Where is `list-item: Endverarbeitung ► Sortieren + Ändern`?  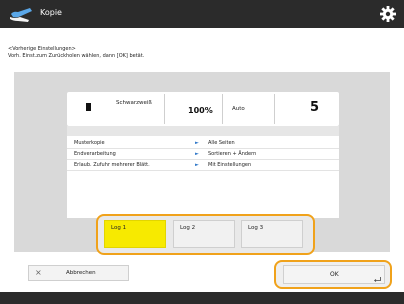
list-item: Endverarbeitung ► Sortieren + Ändern is located at coordinates (203, 154).